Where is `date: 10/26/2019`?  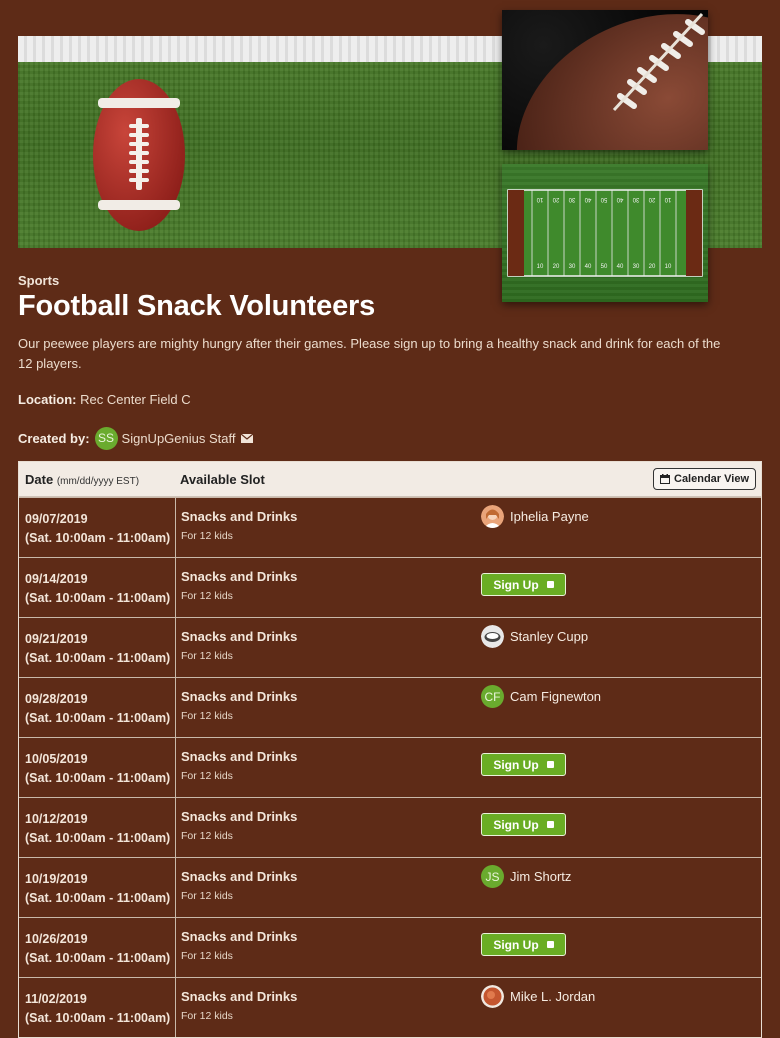 date: 10/26/2019 is located at coordinates (56, 939).